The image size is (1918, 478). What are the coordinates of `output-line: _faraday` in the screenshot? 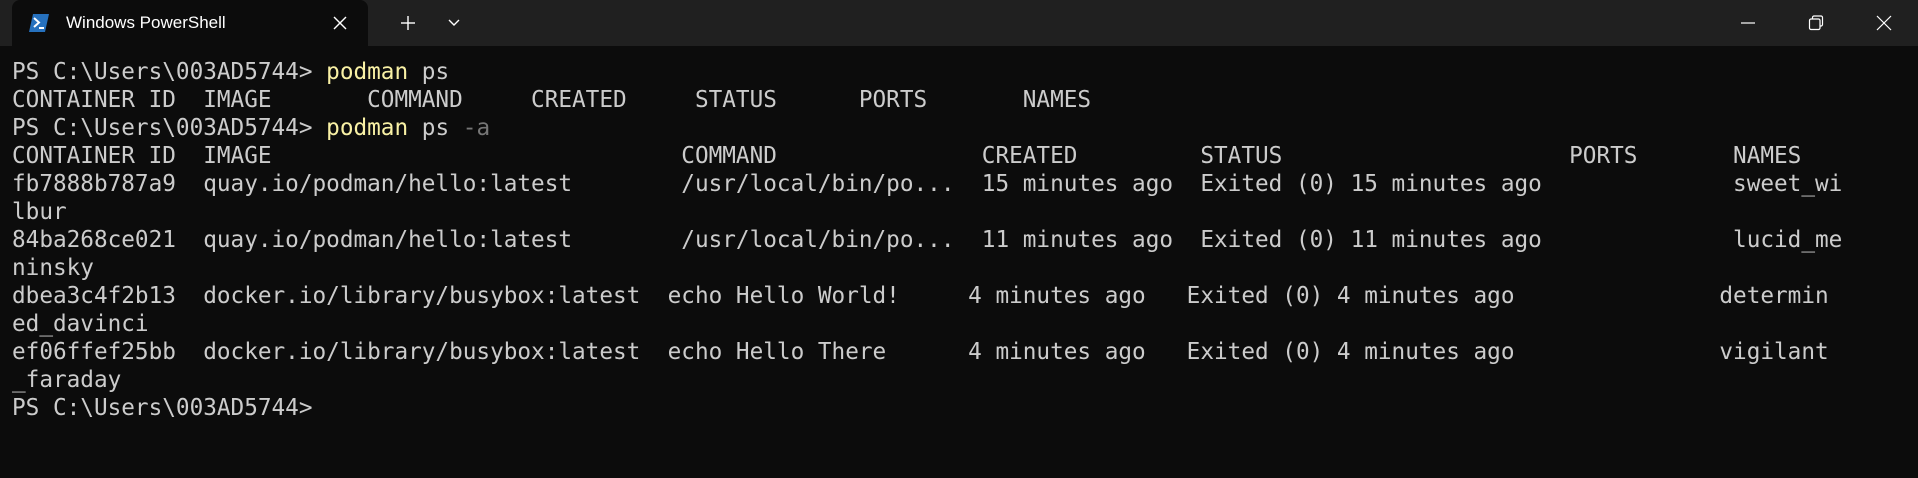 It's located at (67, 380).